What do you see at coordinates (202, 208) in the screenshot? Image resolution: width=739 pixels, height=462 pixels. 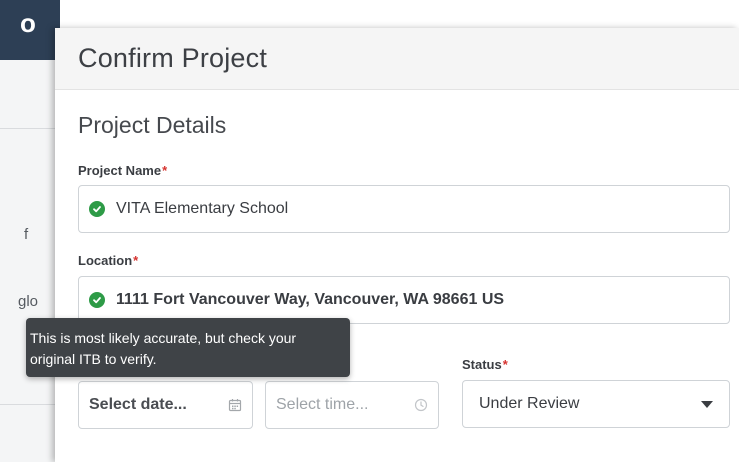 I see `project-name-value: VITA Elementary School` at bounding box center [202, 208].